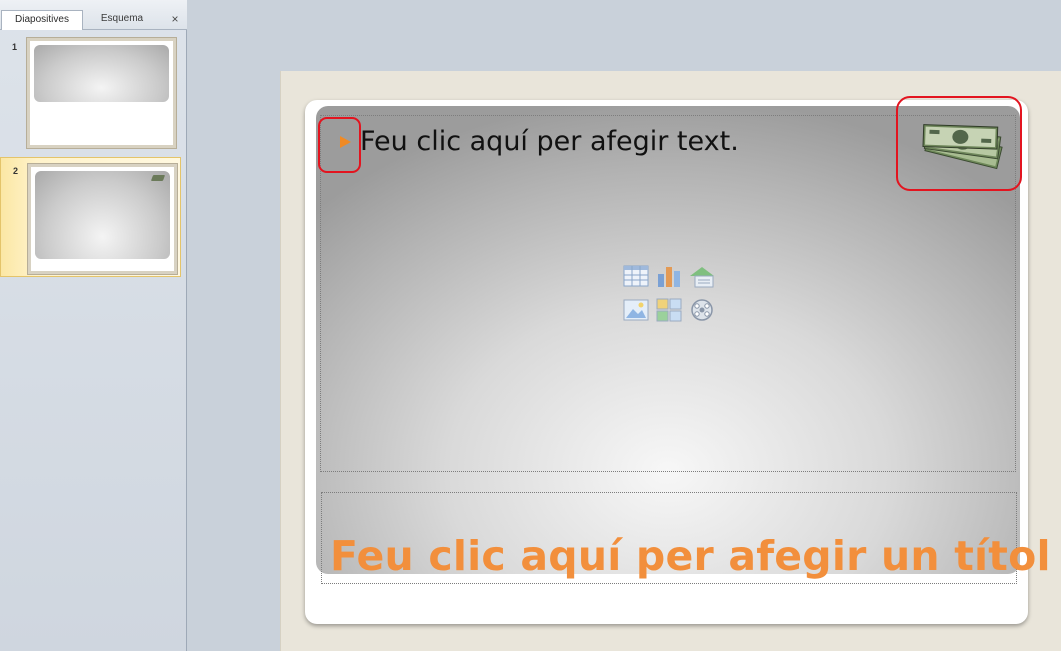  I want to click on insert-chart-icon, so click(669, 276).